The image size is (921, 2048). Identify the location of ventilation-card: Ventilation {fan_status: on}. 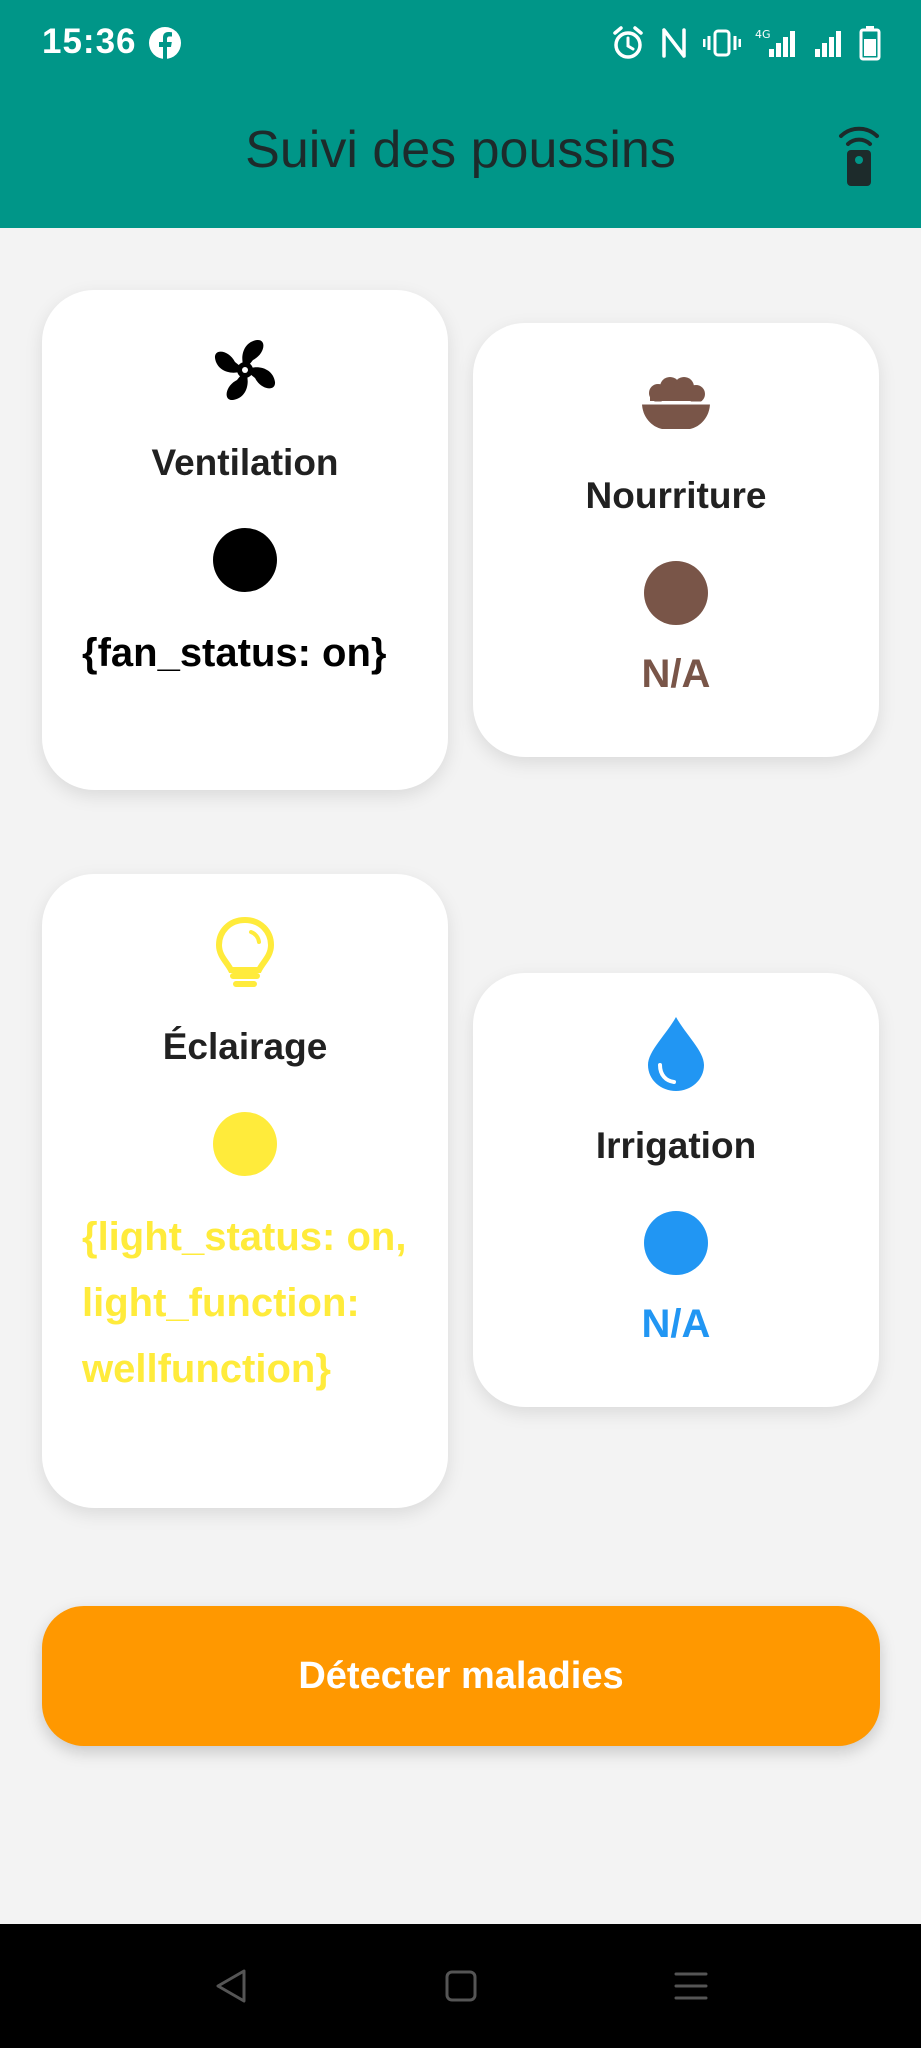
(245, 540).